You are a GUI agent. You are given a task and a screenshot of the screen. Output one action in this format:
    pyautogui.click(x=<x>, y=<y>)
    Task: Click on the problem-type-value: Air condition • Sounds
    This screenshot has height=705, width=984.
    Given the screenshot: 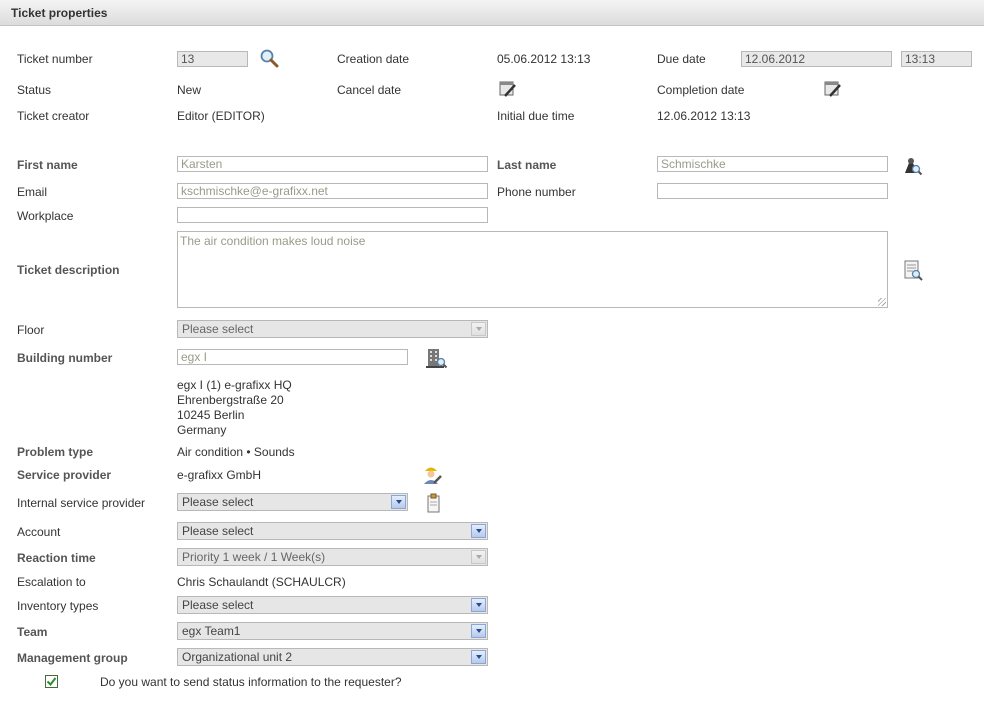 What is the action you would take?
    pyautogui.click(x=236, y=452)
    